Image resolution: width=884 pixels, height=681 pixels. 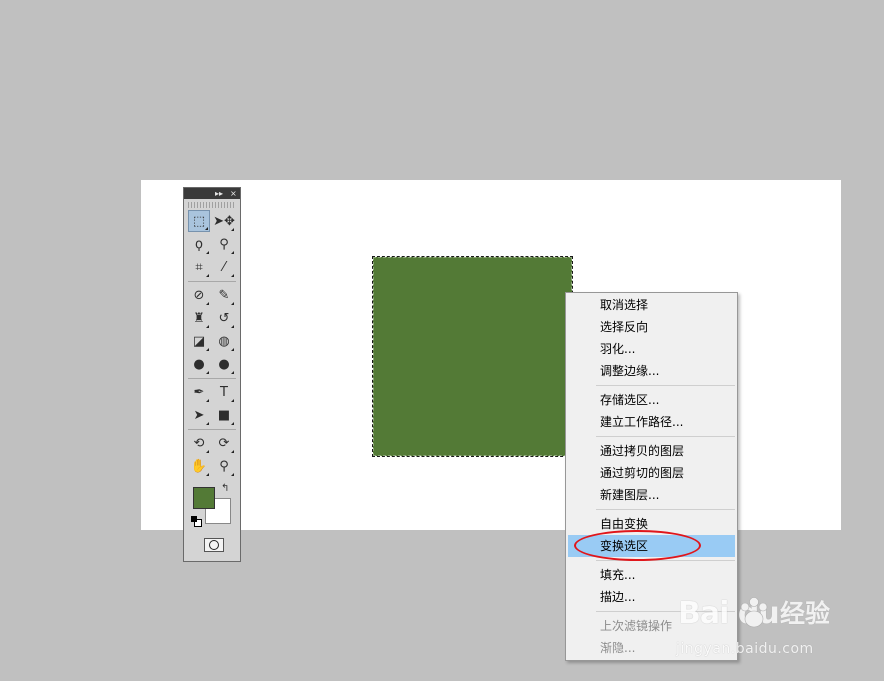 I want to click on 3d-orbit-icon: ⟳, so click(x=224, y=443).